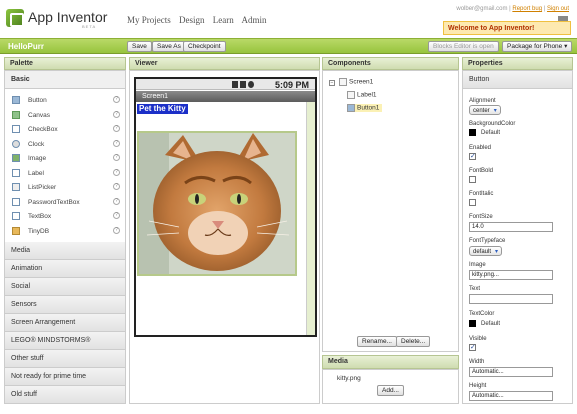  Describe the element at coordinates (169, 46) in the screenshot. I see `save-as-button: Save As` at that location.